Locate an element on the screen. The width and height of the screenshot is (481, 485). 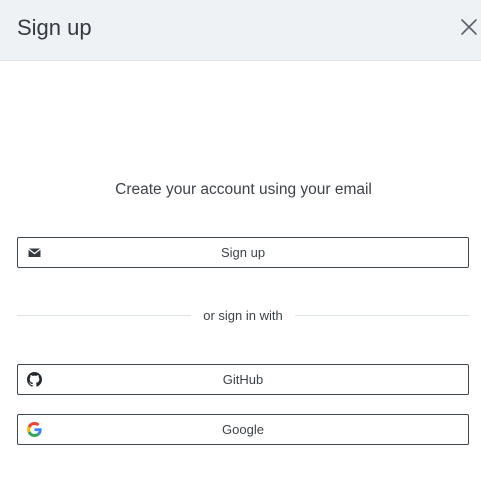
github-signin-button: GitHub is located at coordinates (243, 379).